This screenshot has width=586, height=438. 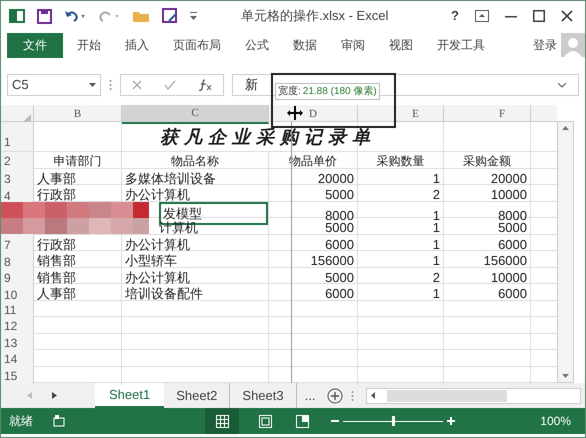 What do you see at coordinates (195, 113) in the screenshot?
I see `column-header: C` at bounding box center [195, 113].